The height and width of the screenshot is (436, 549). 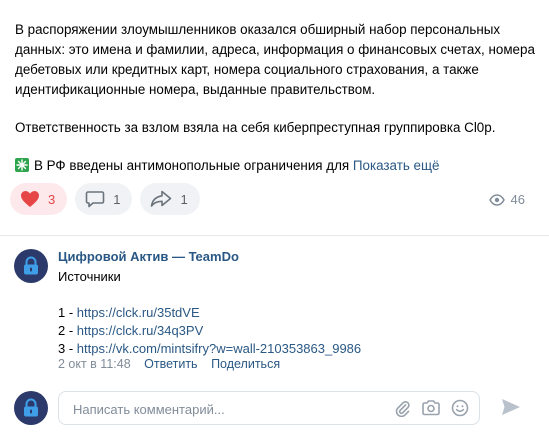 I want to click on send-button, so click(x=511, y=409).